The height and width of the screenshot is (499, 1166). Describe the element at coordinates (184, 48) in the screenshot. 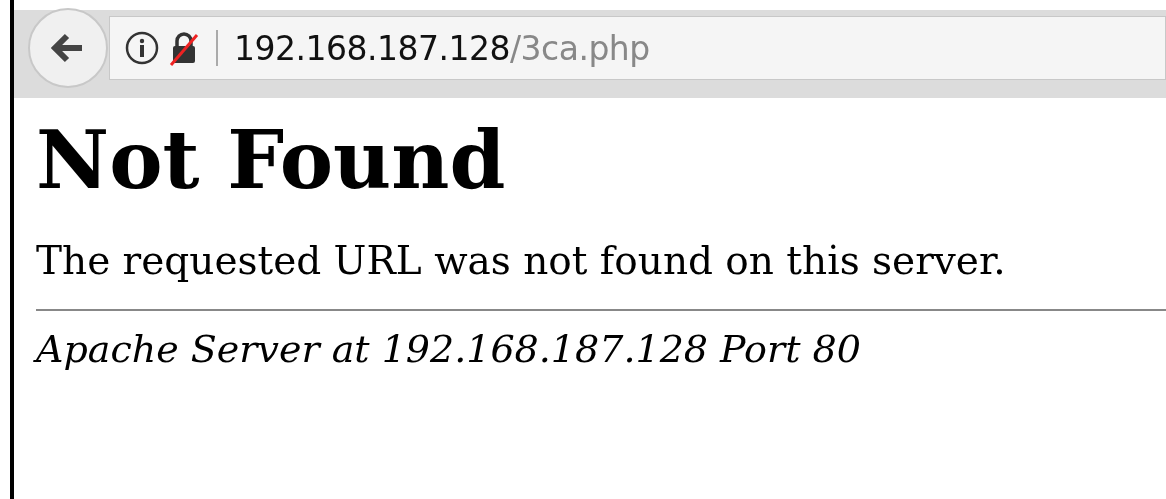

I see `crossed-lock-icon` at that location.